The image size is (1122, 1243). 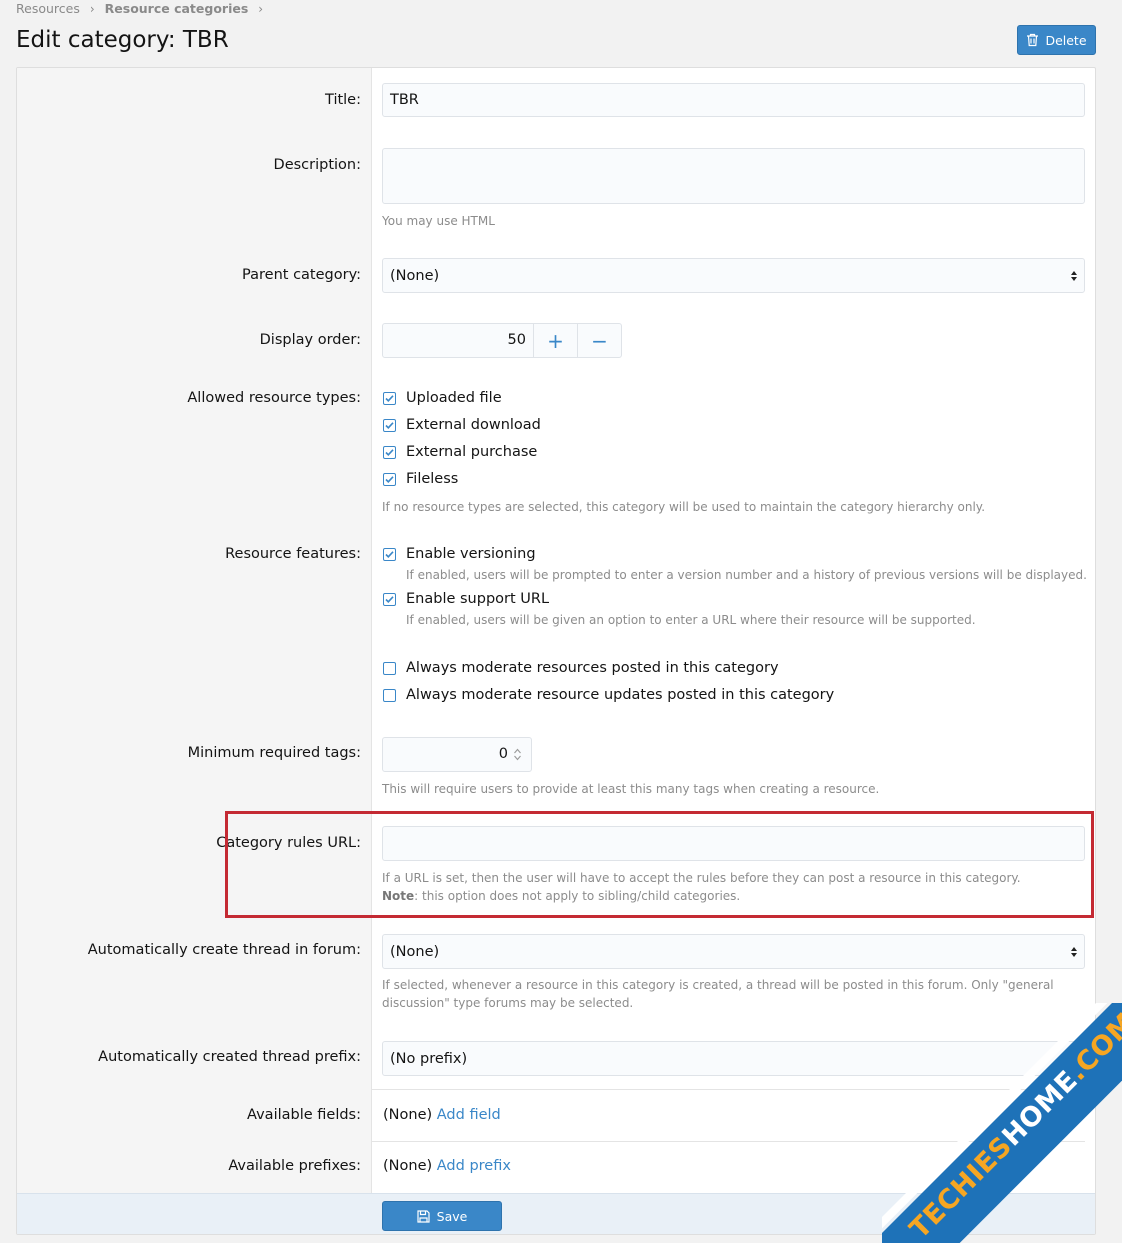 I want to click on thread-prefix-value: (No prefix), so click(x=429, y=1058).